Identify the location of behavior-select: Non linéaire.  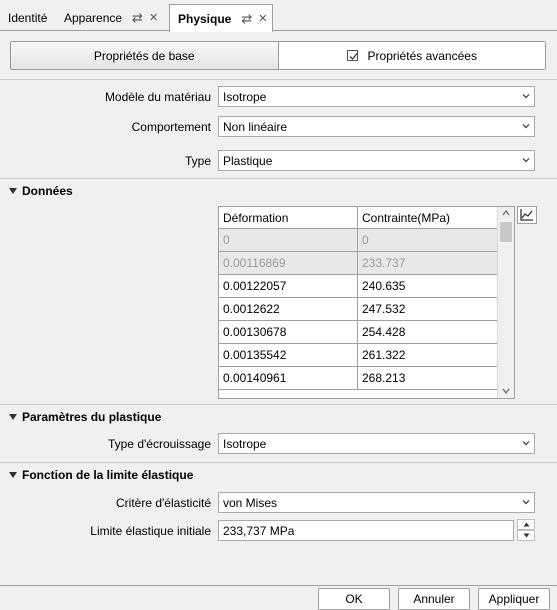
(376, 126).